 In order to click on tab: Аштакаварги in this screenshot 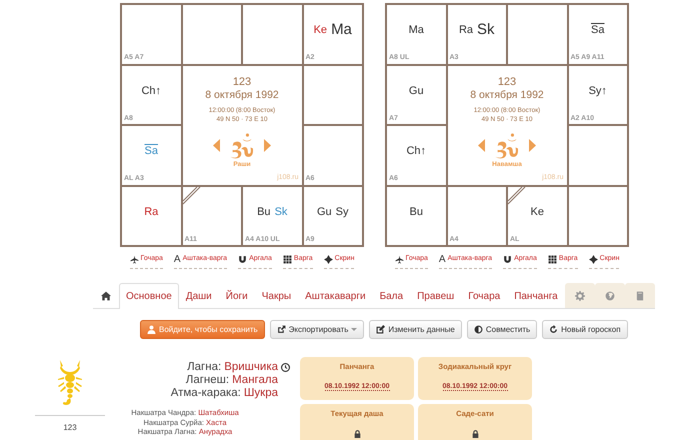, I will do `click(335, 295)`.